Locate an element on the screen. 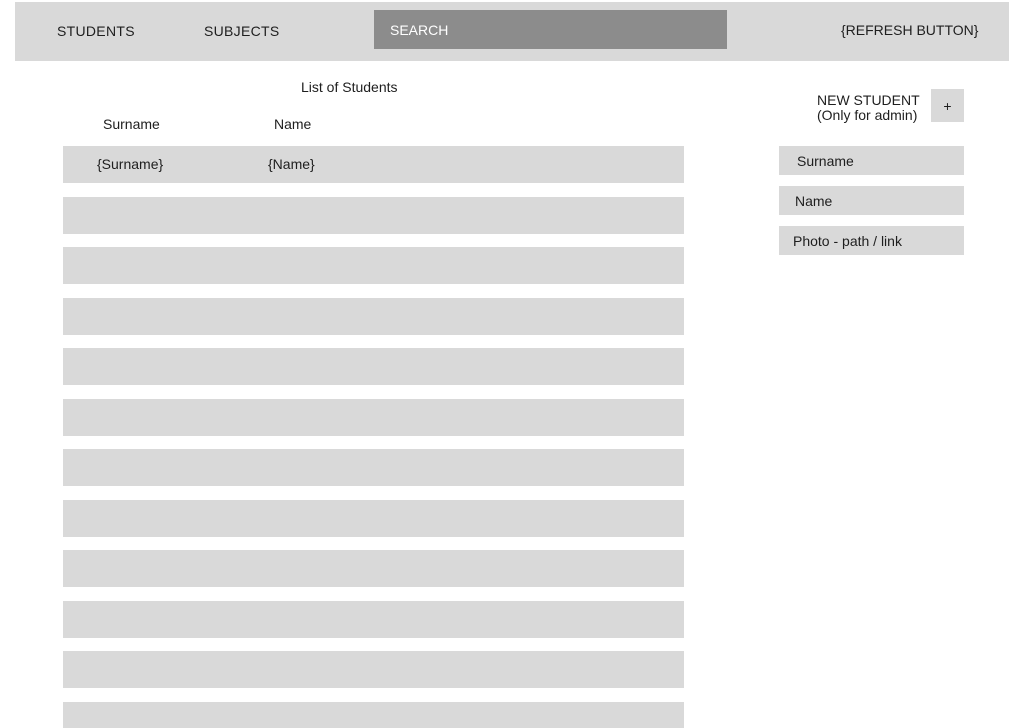  table-row: {Surname} {Name} is located at coordinates (373, 164).